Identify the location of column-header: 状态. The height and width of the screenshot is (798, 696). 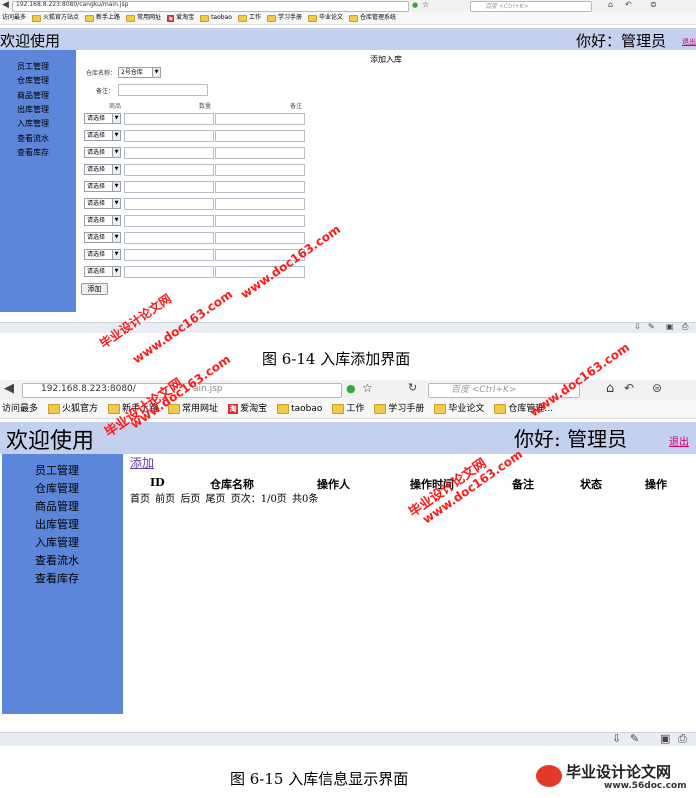
(591, 484).